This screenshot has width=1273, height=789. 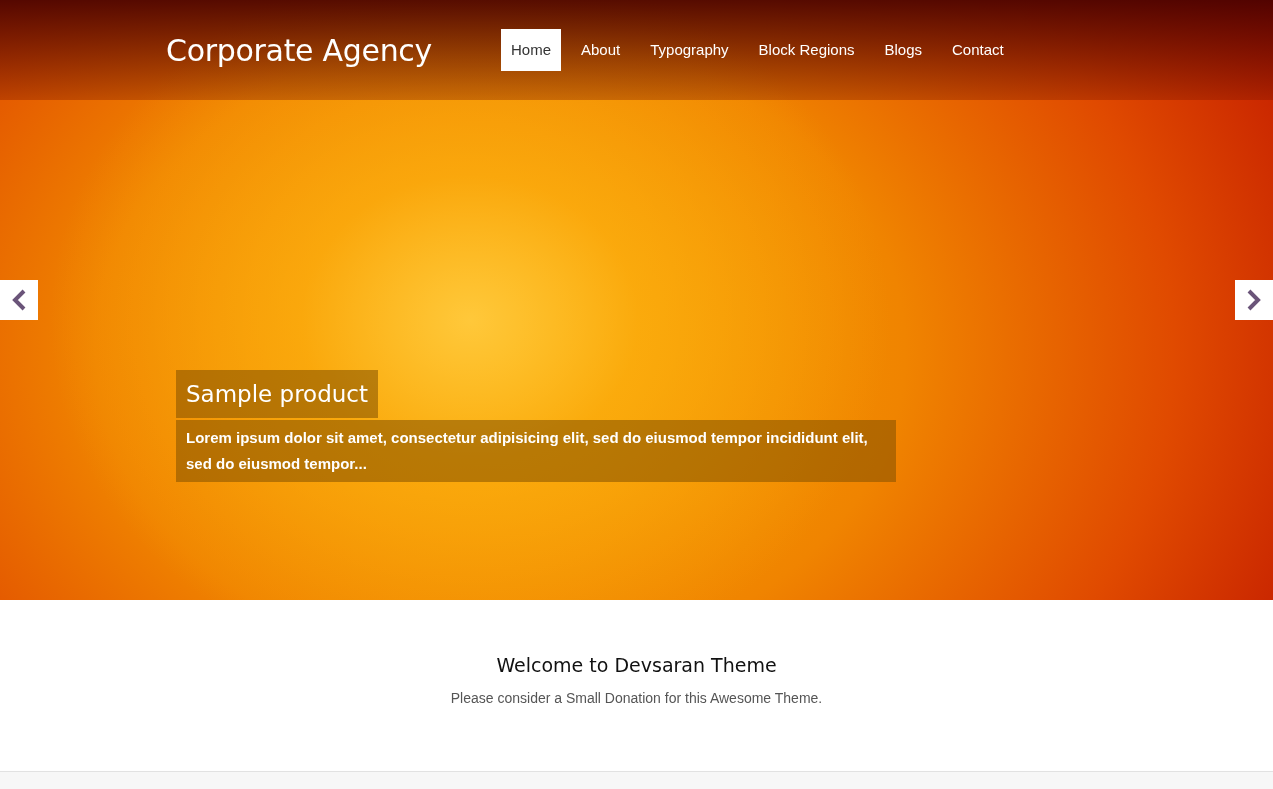 What do you see at coordinates (316, 50) in the screenshot?
I see `site-title: Corporate Agency` at bounding box center [316, 50].